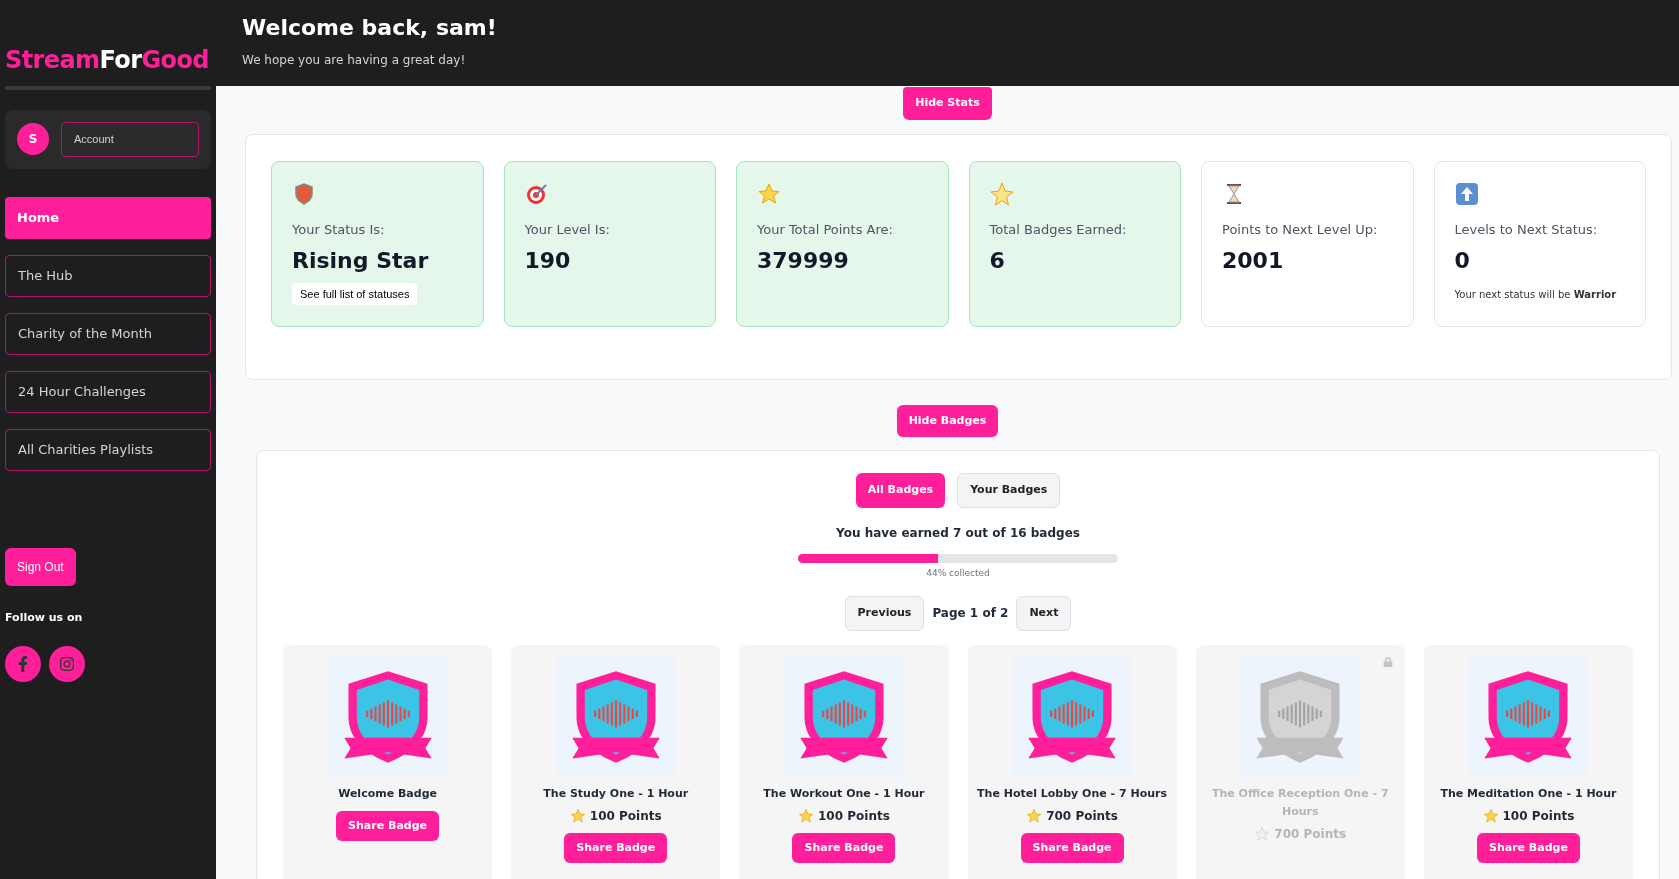 This screenshot has width=1679, height=879. I want to click on welcome-title: Welcome back, sam!, so click(370, 28).